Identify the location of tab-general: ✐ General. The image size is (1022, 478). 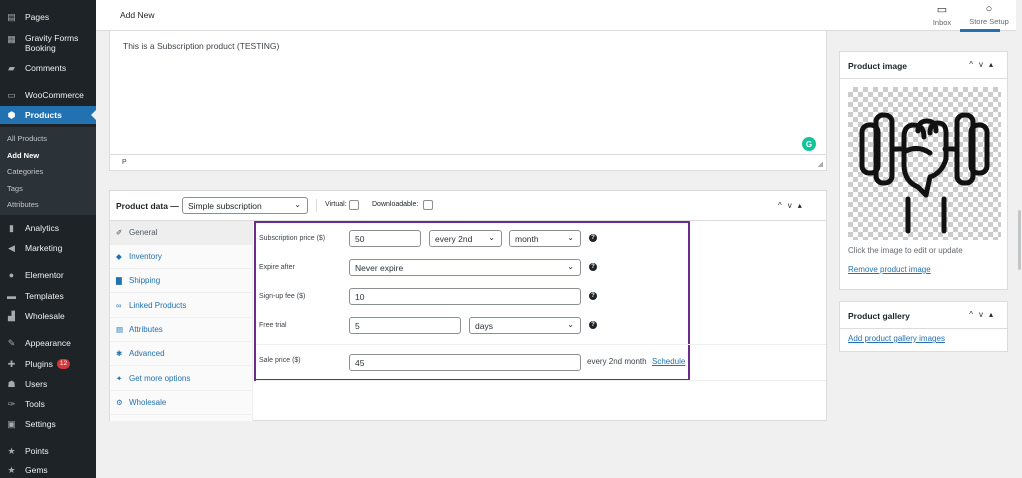
(181, 233).